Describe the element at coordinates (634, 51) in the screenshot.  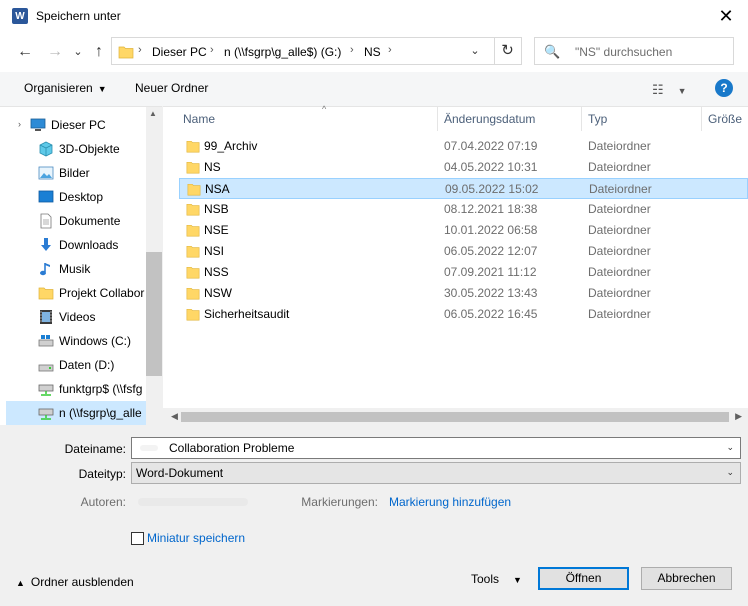
I see `search-box: 🔍 "NS" durchsuchen` at that location.